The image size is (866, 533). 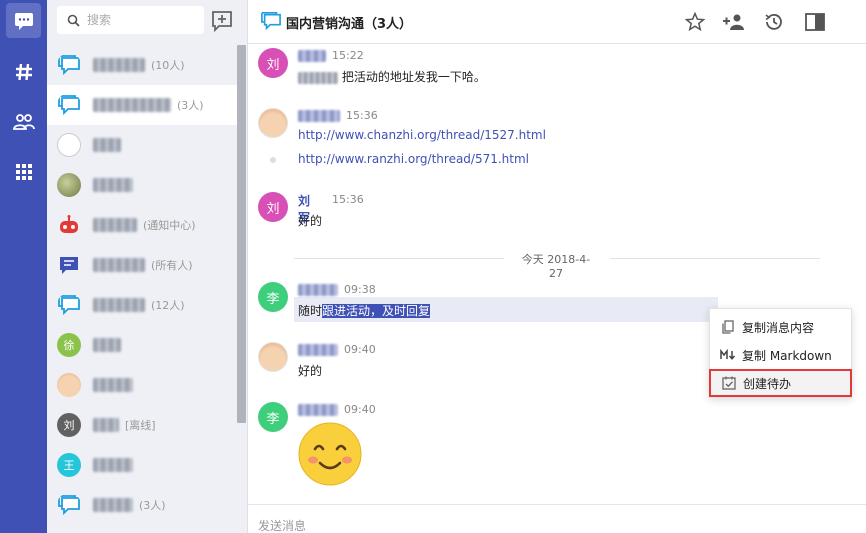 I want to click on message-link: http://www.chanzhi.org/thread/1527.html, so click(x=422, y=135).